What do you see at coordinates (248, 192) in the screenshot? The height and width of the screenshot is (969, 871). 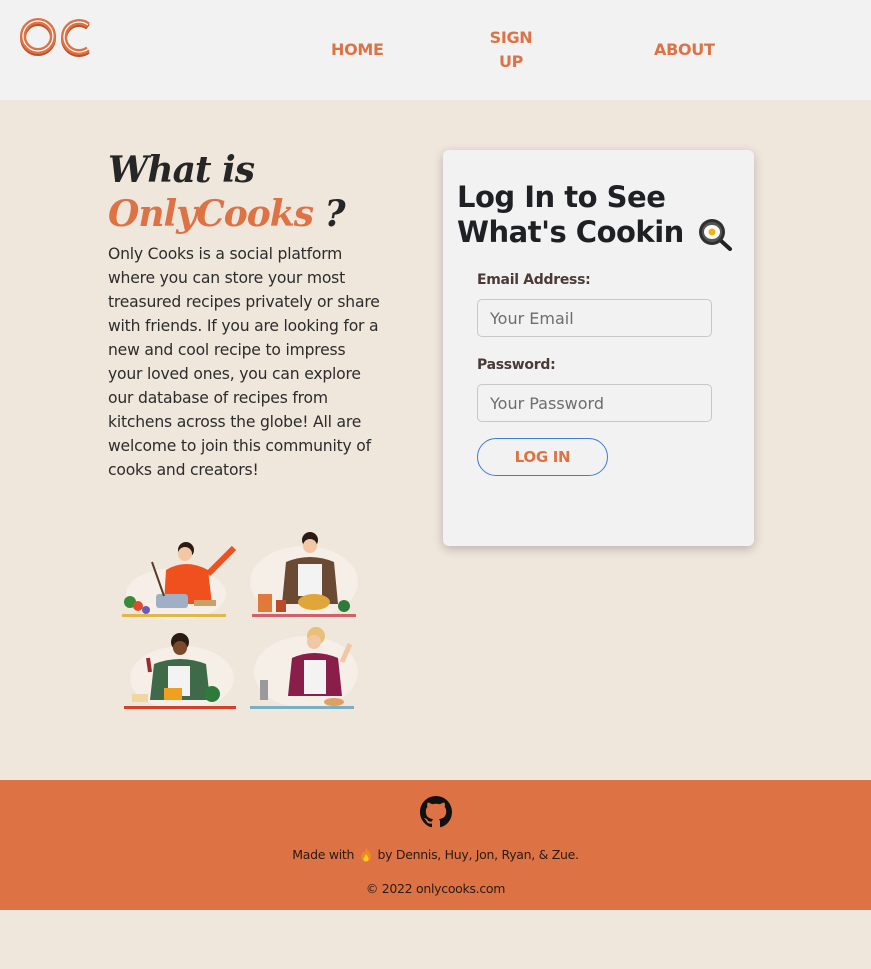 I see `intro-title: What is OnlyCooks ?` at bounding box center [248, 192].